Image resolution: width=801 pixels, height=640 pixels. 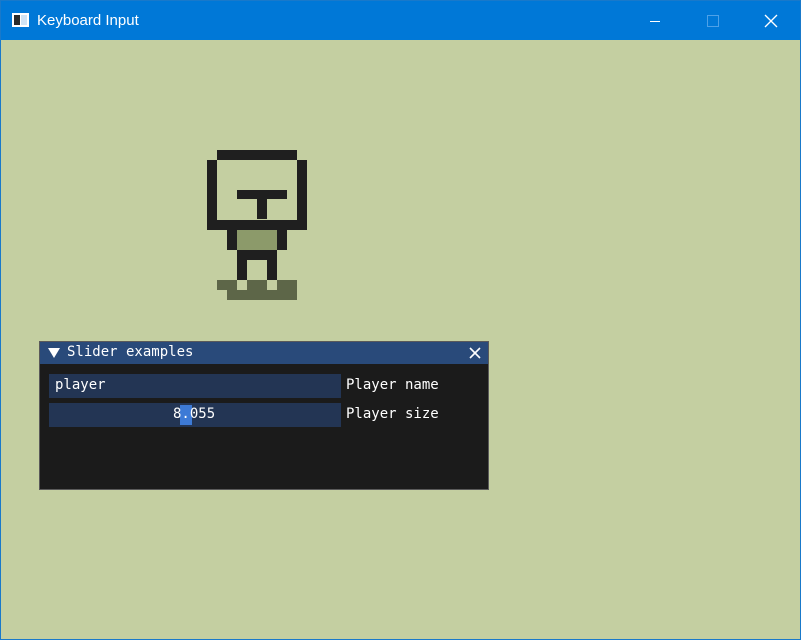 What do you see at coordinates (392, 385) in the screenshot?
I see `player-name-label: Player name` at bounding box center [392, 385].